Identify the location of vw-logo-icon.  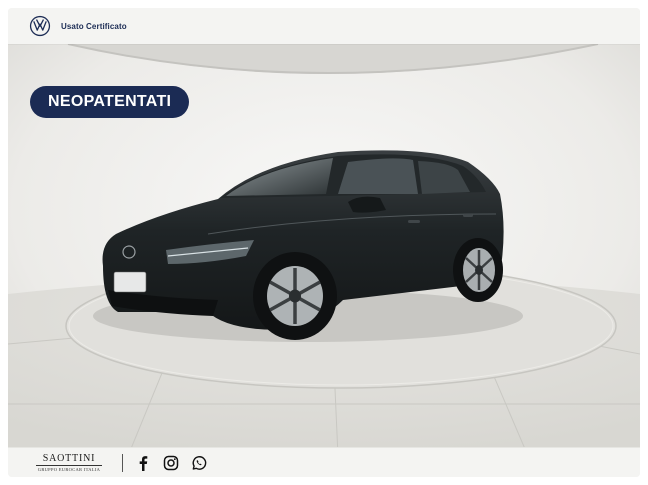
(40, 26).